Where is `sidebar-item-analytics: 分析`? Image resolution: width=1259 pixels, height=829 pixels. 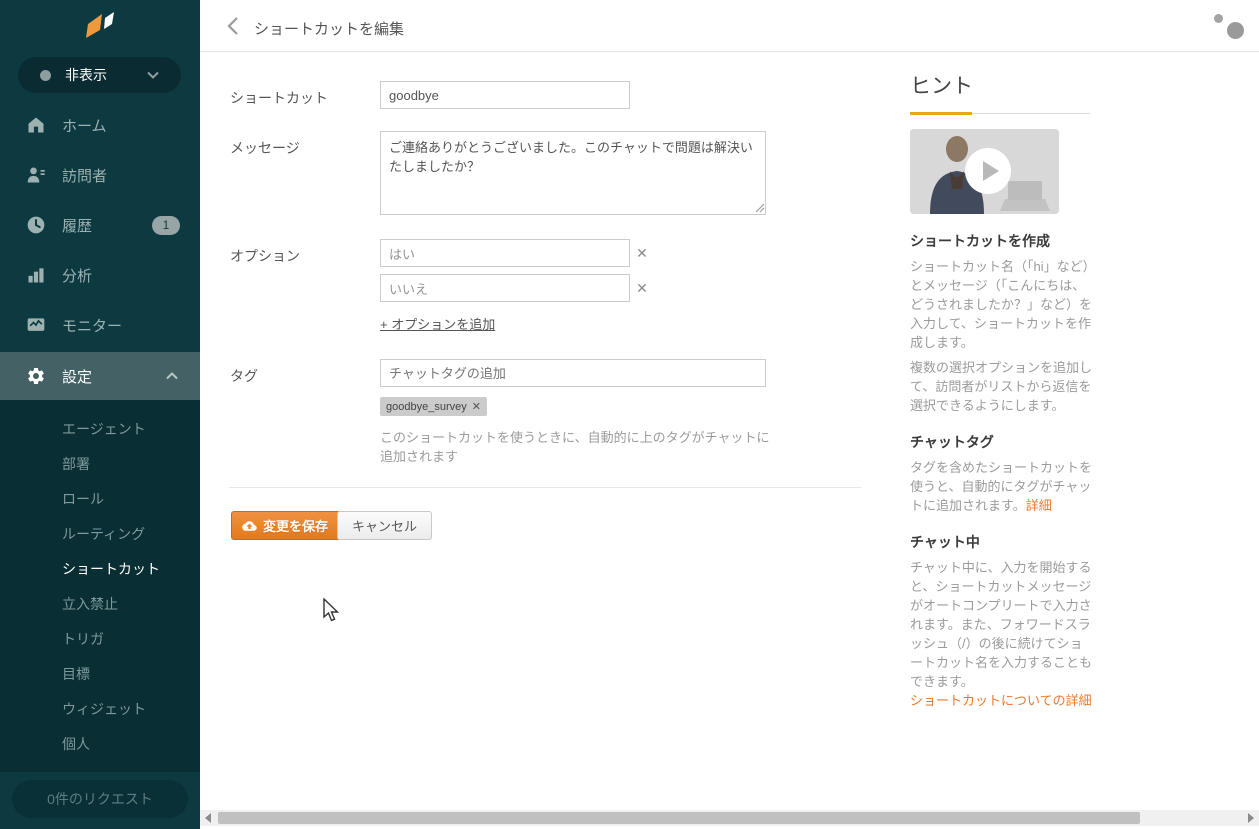 sidebar-item-analytics: 分析 is located at coordinates (100, 275).